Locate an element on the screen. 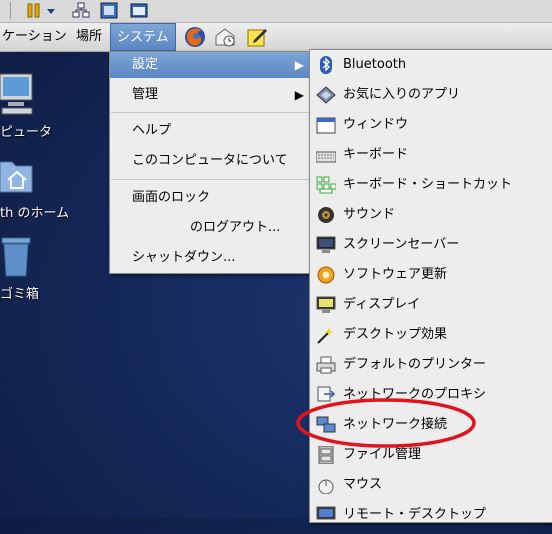 The image size is (552, 534). network-tree-icon is located at coordinates (81, 10).